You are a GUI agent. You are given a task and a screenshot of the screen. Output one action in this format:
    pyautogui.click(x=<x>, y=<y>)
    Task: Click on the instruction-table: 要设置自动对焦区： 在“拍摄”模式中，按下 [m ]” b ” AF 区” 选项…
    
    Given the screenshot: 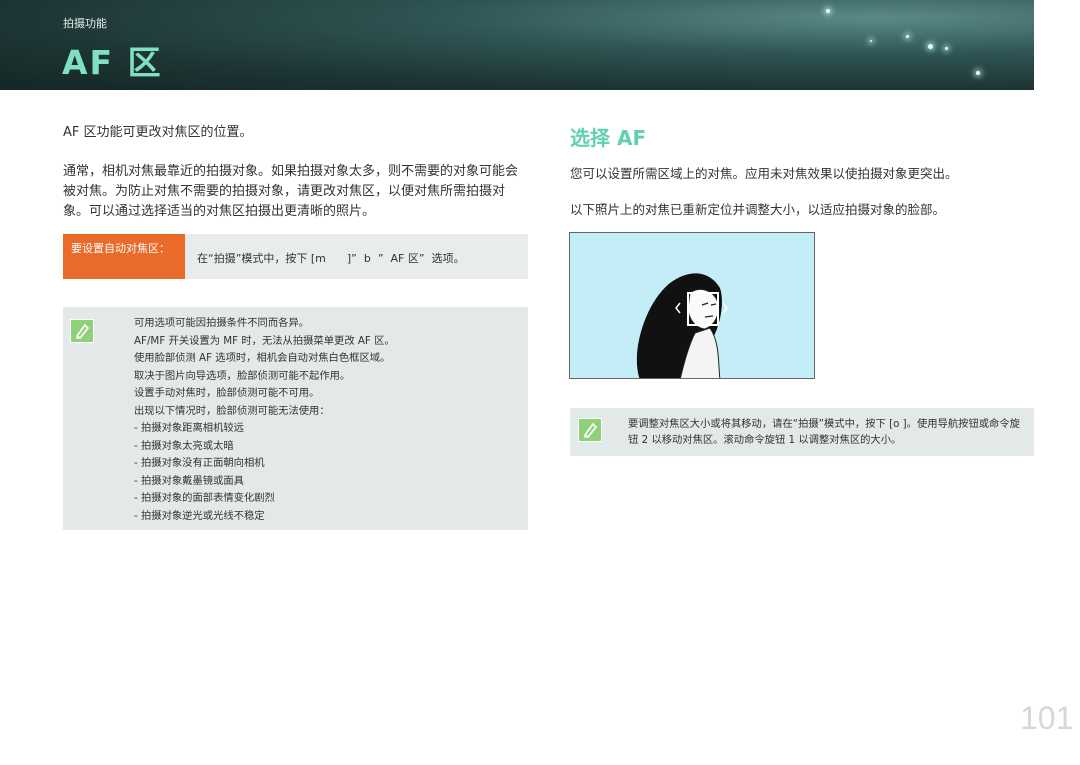 What is the action you would take?
    pyautogui.click(x=295, y=256)
    